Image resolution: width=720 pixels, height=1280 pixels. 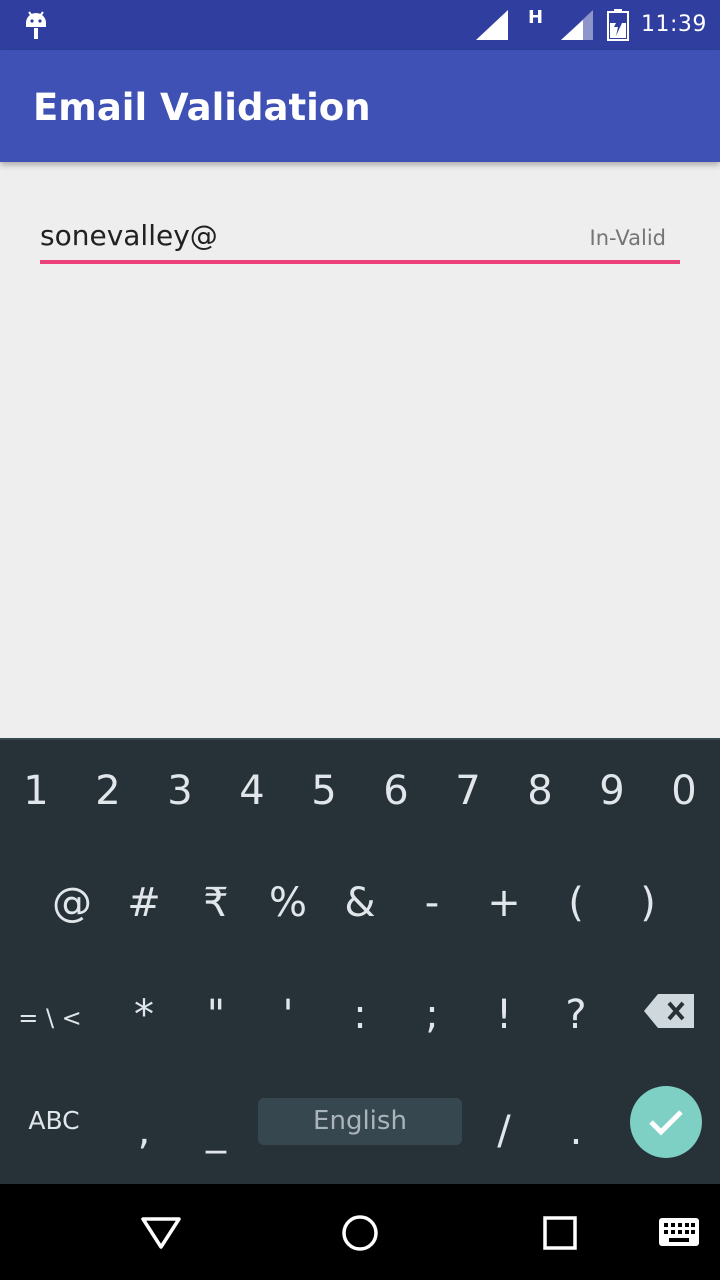 What do you see at coordinates (432, 1015) in the screenshot?
I see `key-semicolon: ;` at bounding box center [432, 1015].